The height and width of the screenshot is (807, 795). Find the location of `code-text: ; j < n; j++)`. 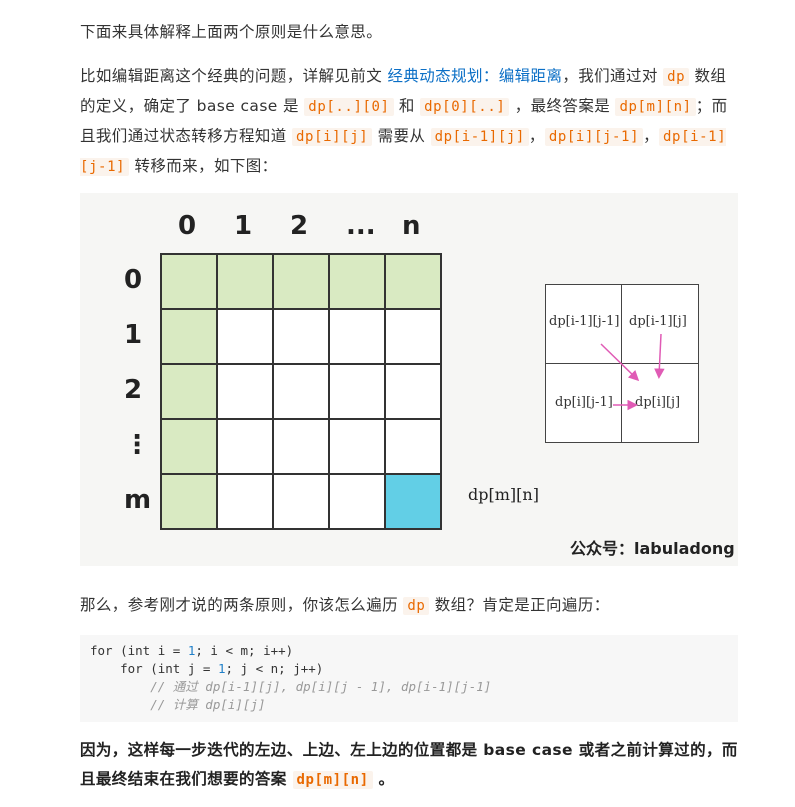

code-text: ; j < n; j++) is located at coordinates (274, 668).